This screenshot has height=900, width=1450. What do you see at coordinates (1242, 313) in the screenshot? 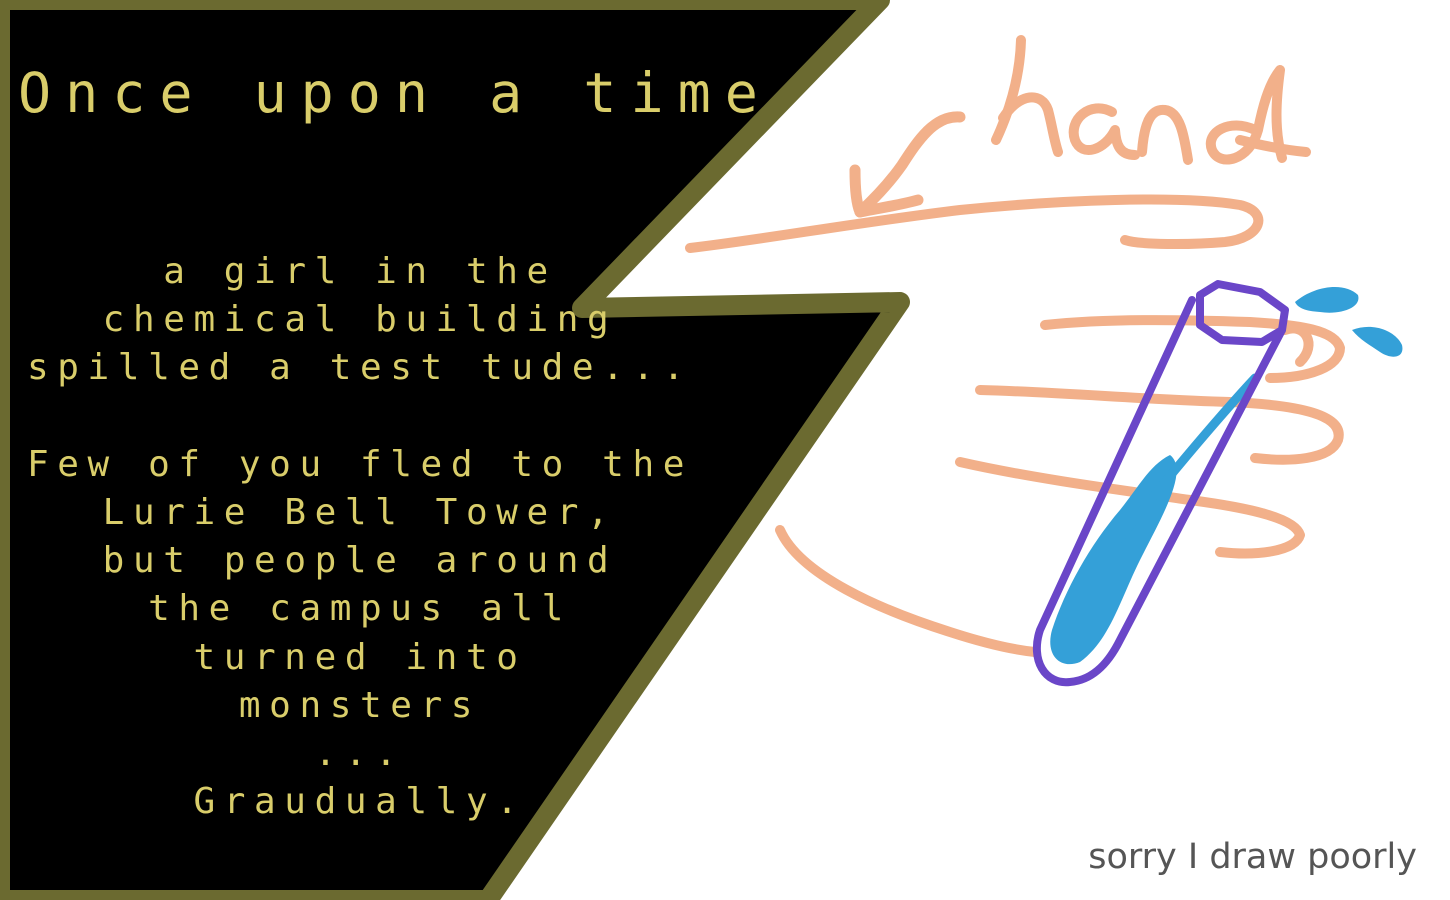
I see `tube-opening` at bounding box center [1242, 313].